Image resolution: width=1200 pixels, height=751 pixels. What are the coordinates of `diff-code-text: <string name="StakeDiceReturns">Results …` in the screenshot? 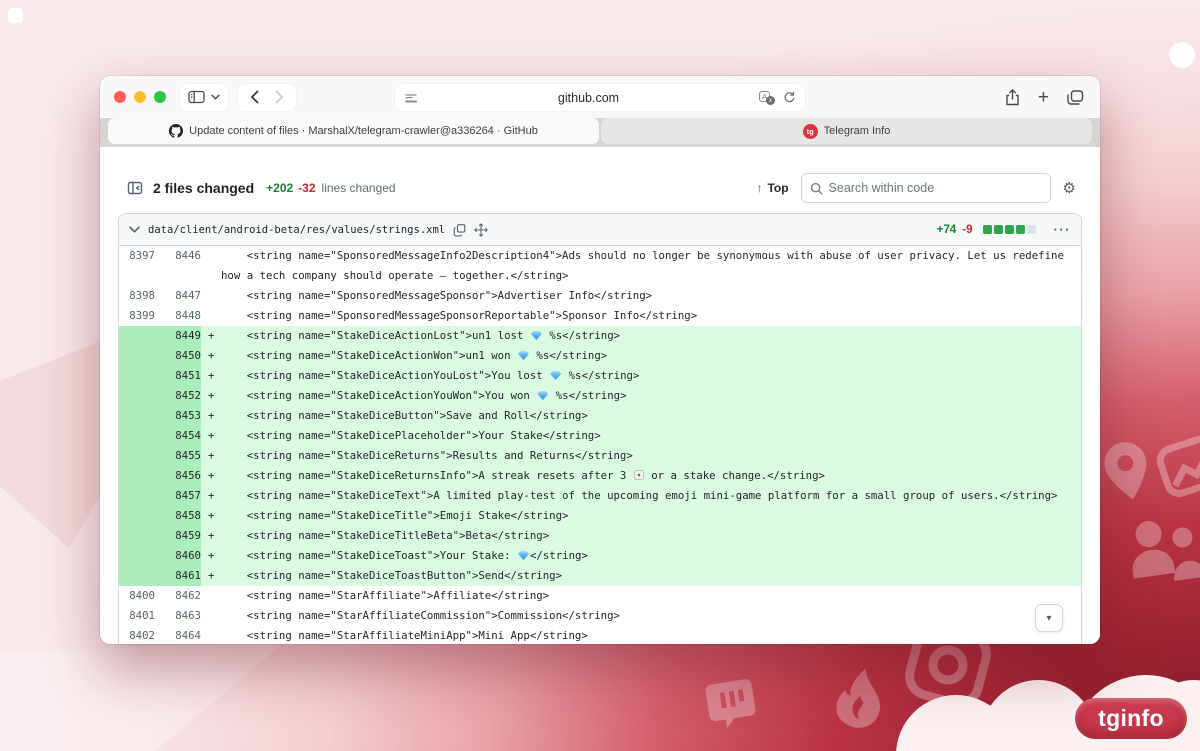 It's located at (427, 455).